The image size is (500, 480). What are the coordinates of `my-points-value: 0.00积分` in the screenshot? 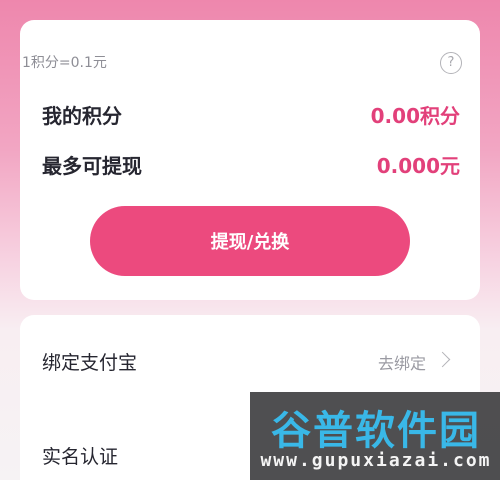 It's located at (415, 116).